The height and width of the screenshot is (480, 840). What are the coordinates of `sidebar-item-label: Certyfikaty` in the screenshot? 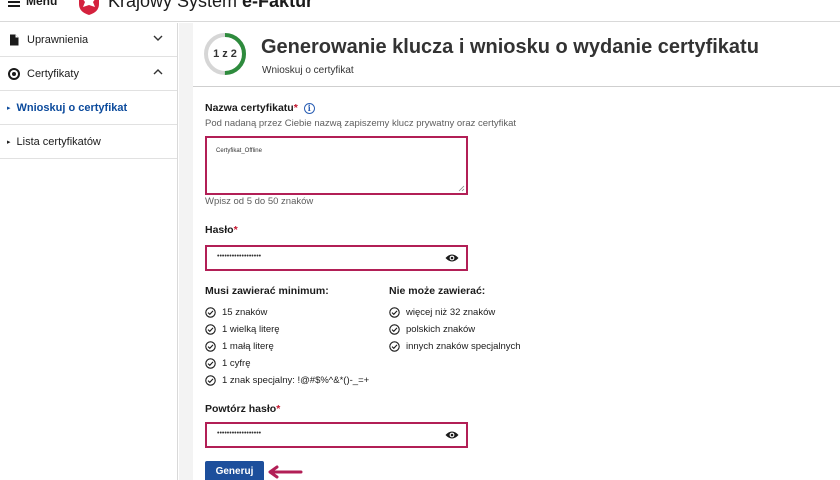 It's located at (53, 73).